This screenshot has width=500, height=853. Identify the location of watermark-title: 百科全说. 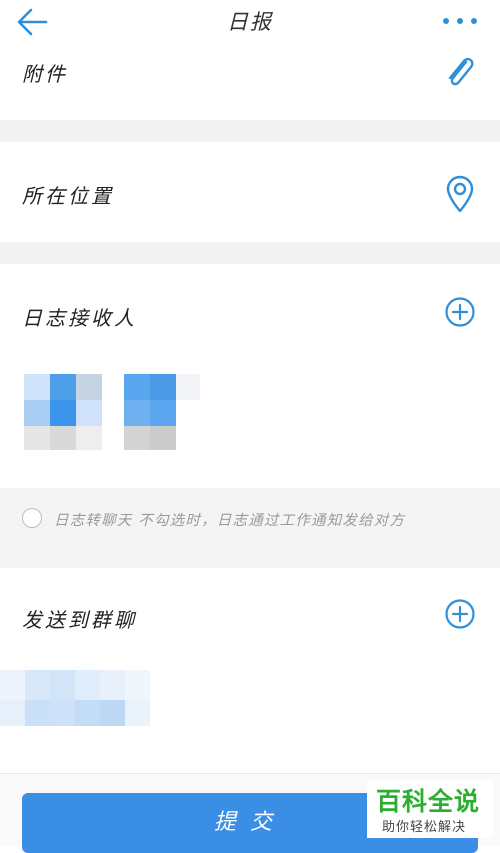
(428, 801).